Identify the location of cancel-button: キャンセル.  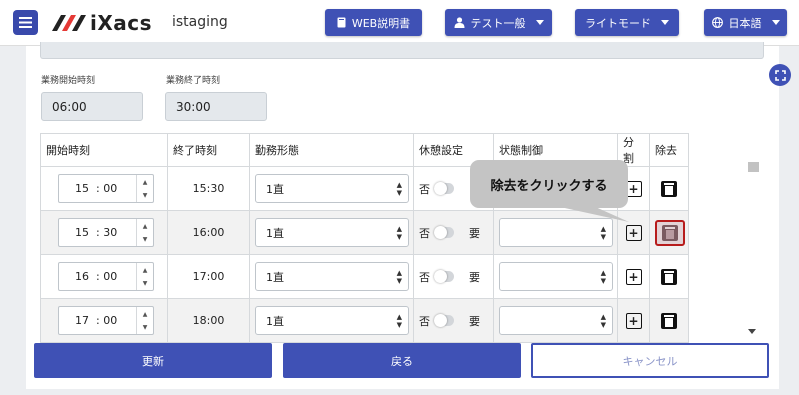
(650, 360).